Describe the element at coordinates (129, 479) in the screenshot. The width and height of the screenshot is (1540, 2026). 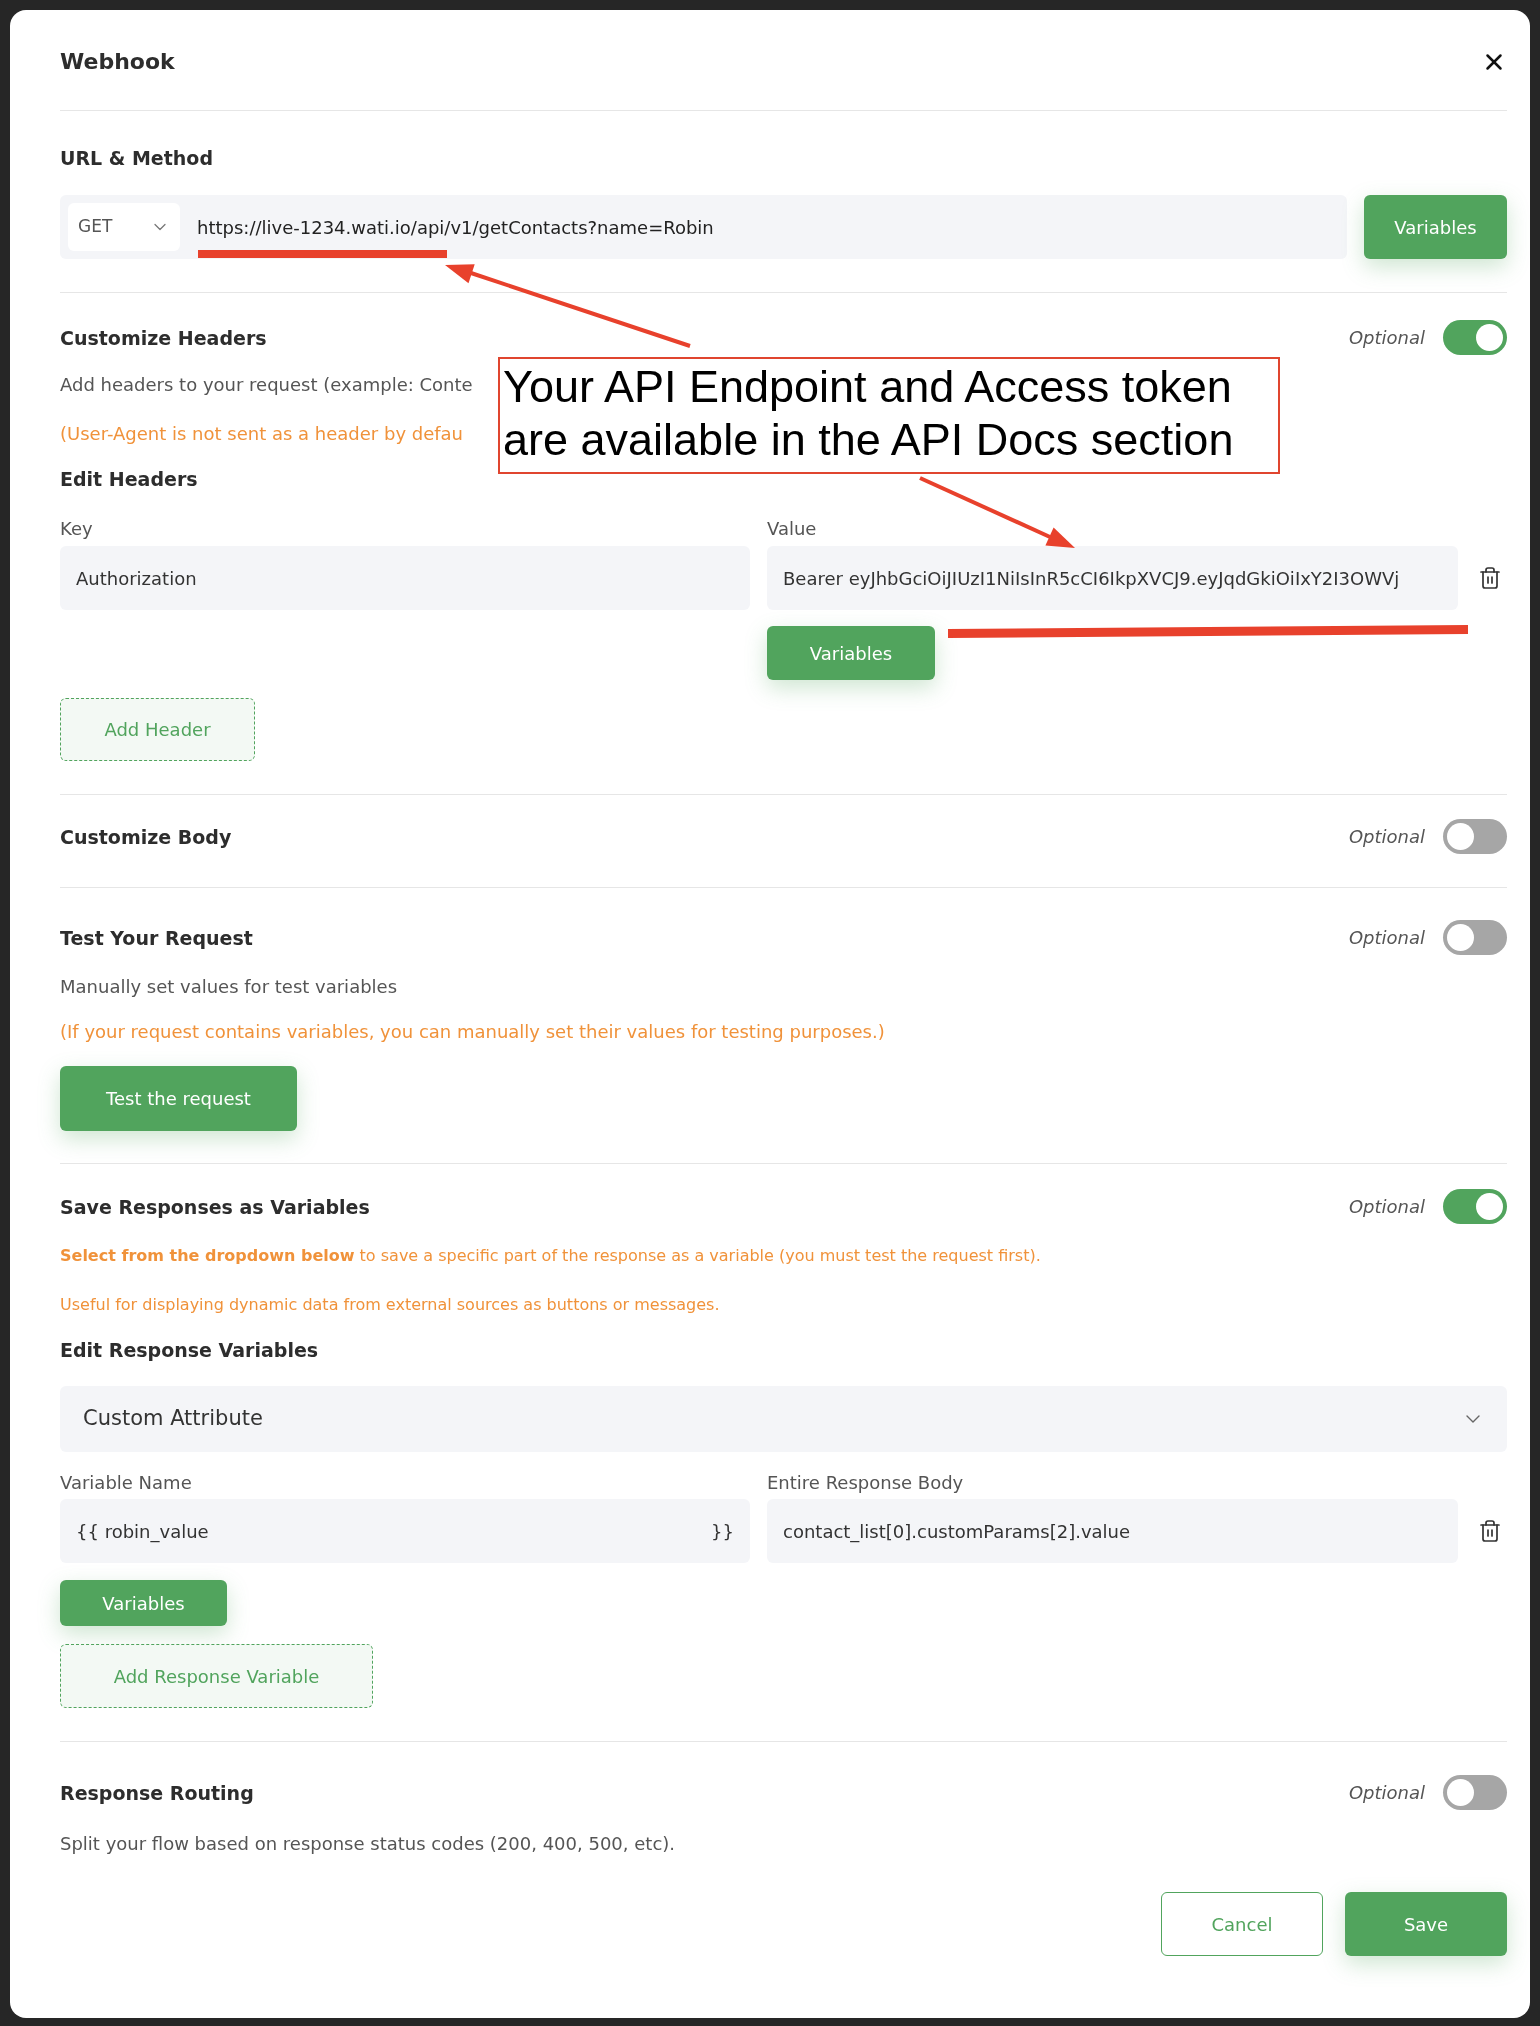
I see `subsection-heading: Edit Headers` at that location.